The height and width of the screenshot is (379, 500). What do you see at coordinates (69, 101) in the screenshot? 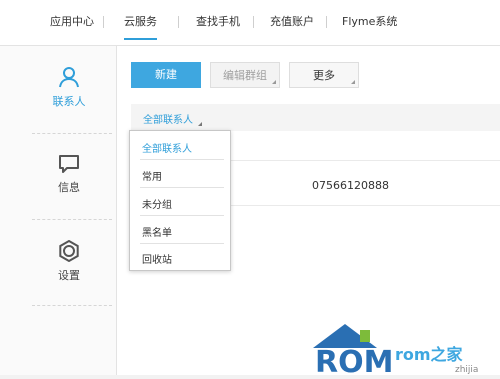
I see `sidebar-item-label: 联系人` at bounding box center [69, 101].